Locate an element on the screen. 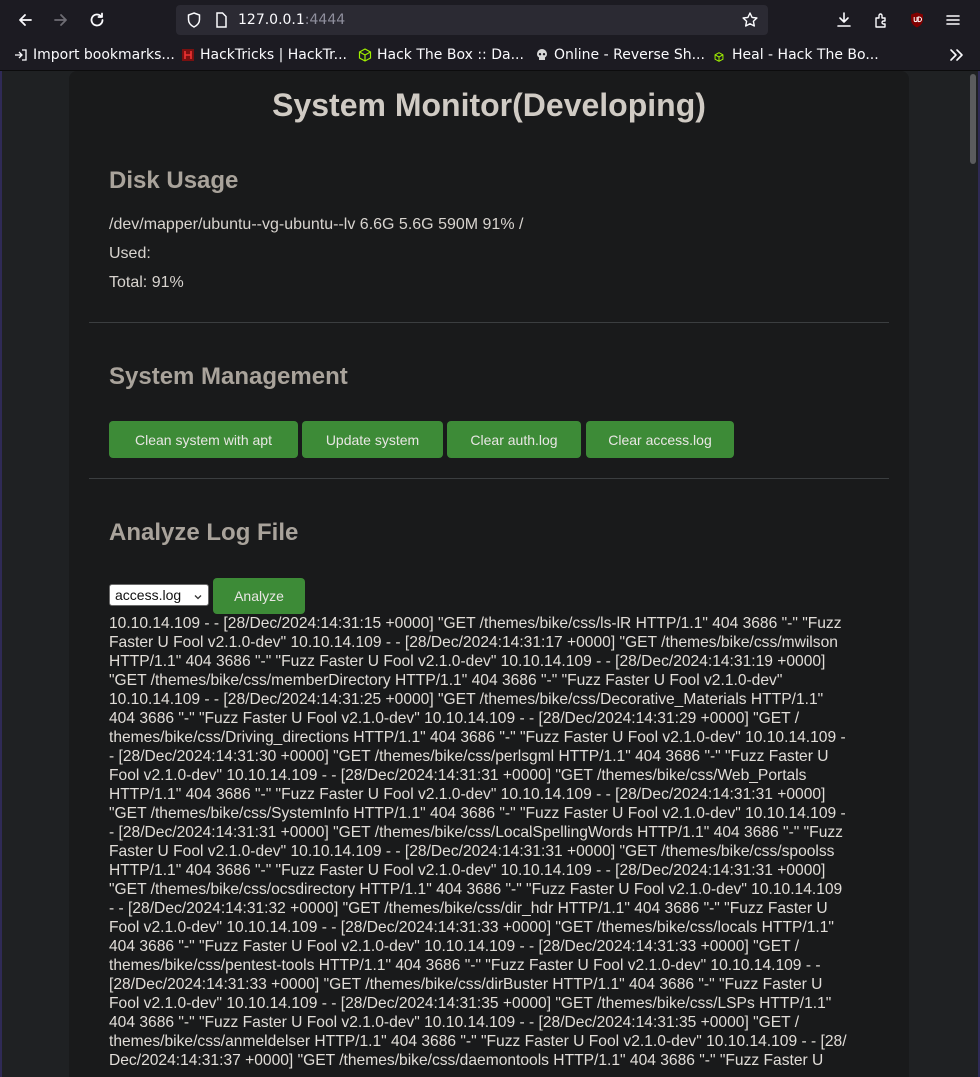 The width and height of the screenshot is (980, 1077). analyze-log-heading: Analyze Log File is located at coordinates (204, 532).